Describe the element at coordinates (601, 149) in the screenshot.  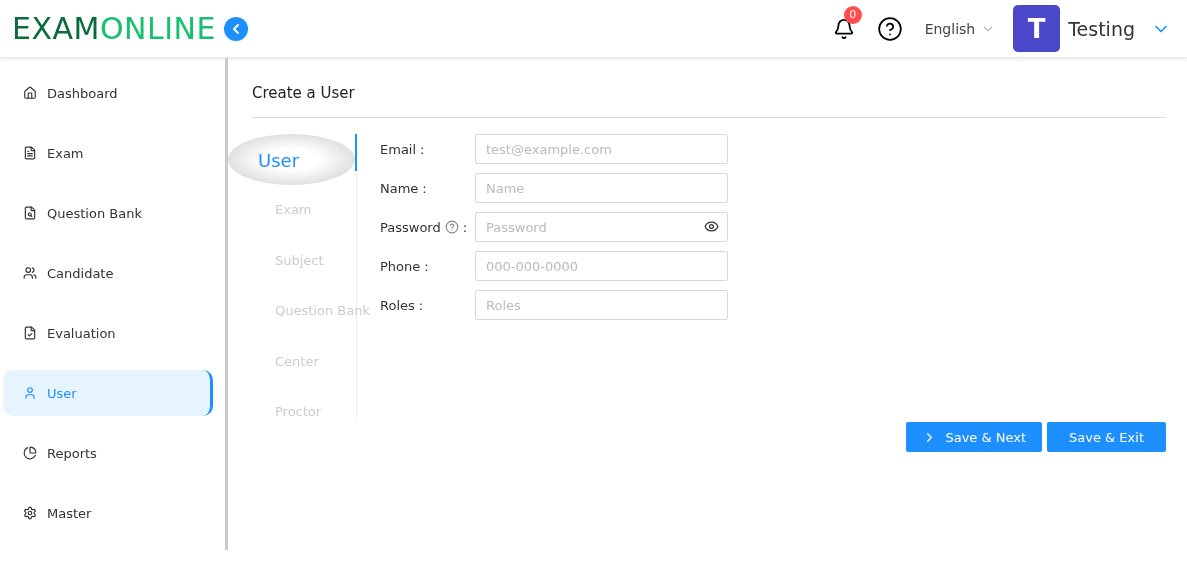
I see `input-field: test@example.com` at that location.